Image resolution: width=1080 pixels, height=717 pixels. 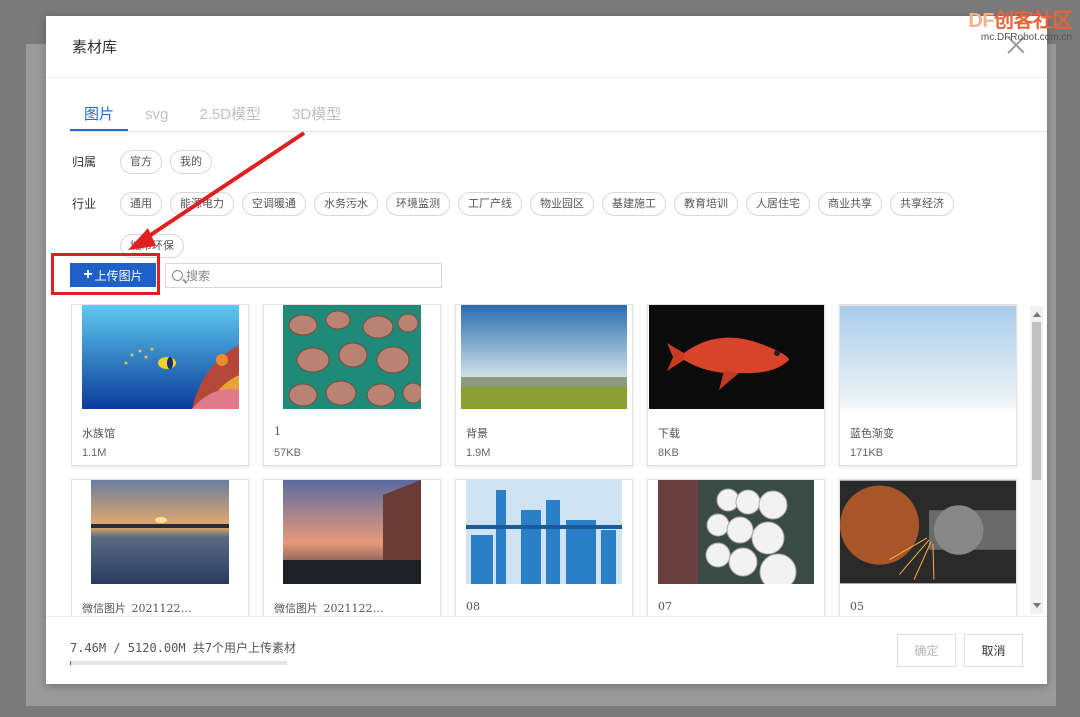 I want to click on tab-svg: svg, so click(x=156, y=115).